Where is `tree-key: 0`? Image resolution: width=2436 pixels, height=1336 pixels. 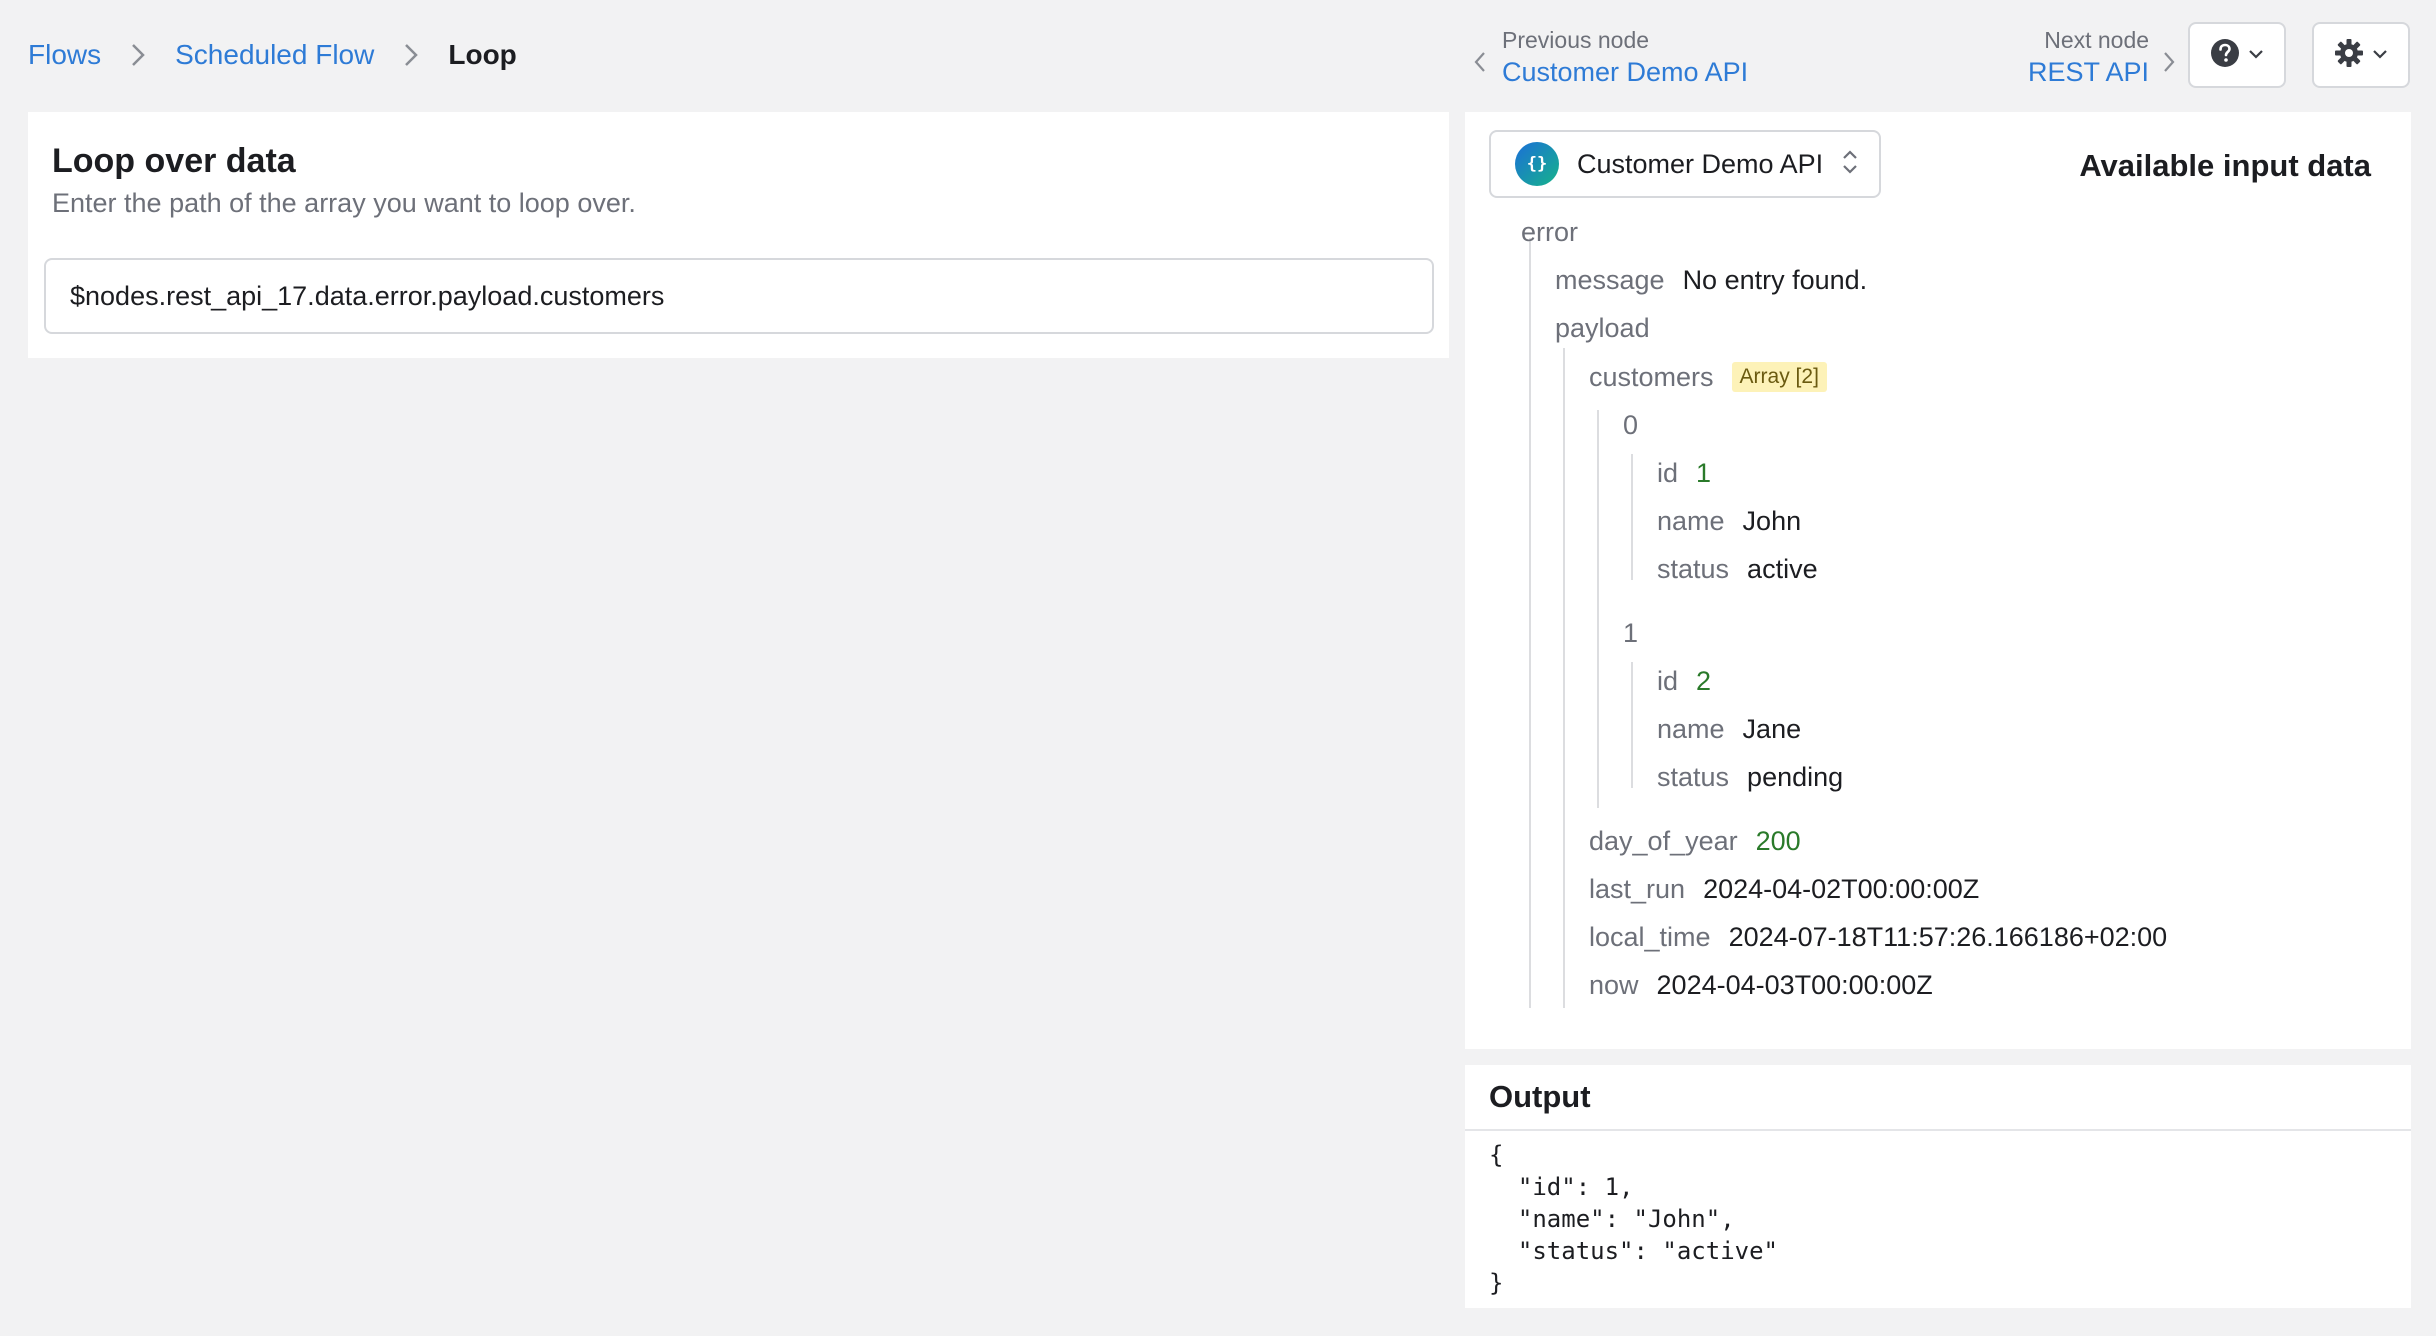 tree-key: 0 is located at coordinates (1631, 424).